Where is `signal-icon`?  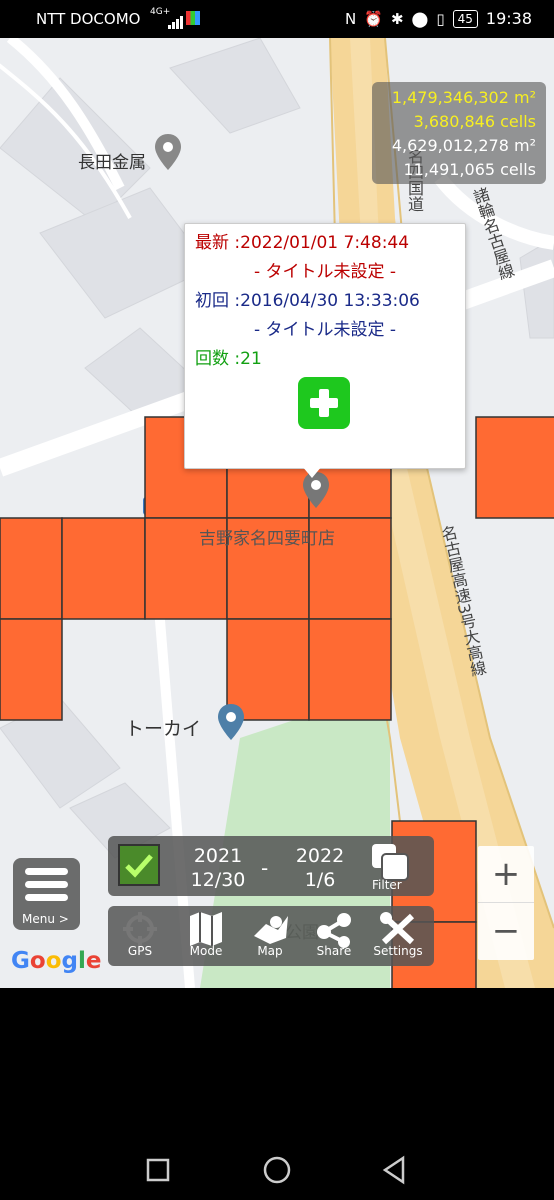 signal-icon is located at coordinates (178, 20).